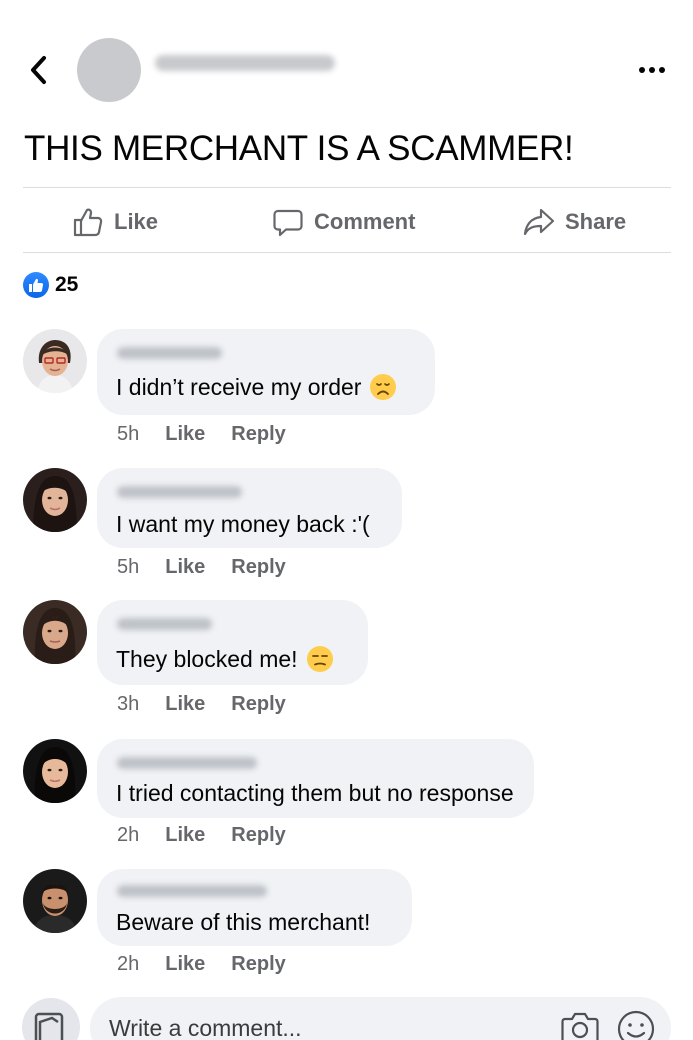 Image resolution: width=693 pixels, height=1040 pixels. I want to click on disappointed-face-emoji, so click(383, 387).